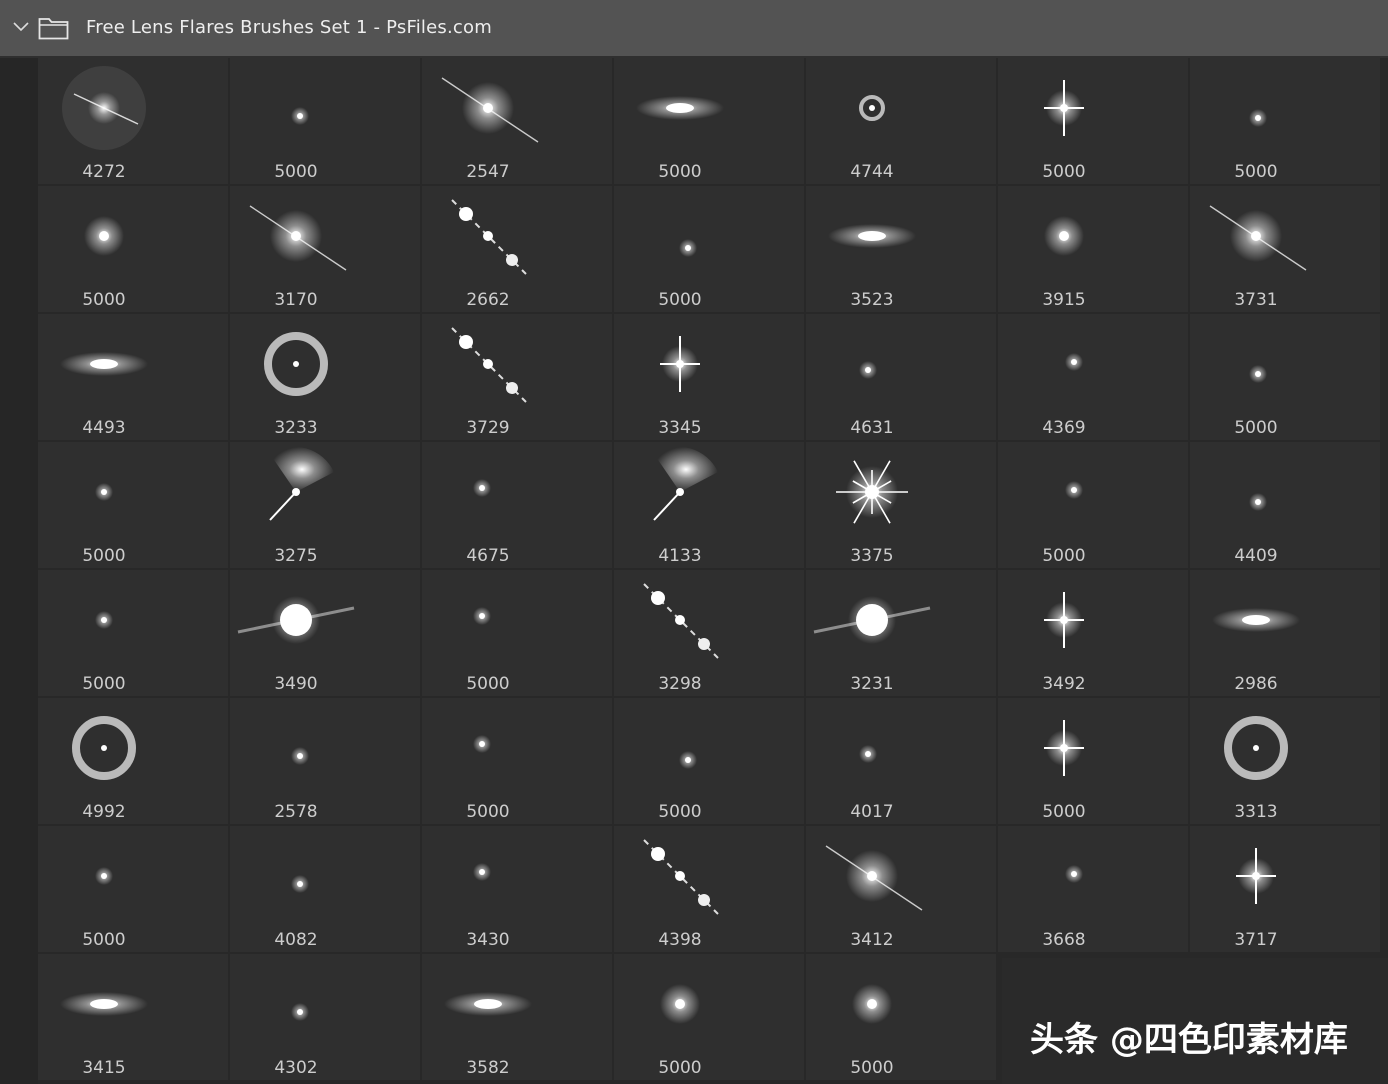 The height and width of the screenshot is (1084, 1388). What do you see at coordinates (133, 761) in the screenshot?
I see `brush-preset: 4992` at bounding box center [133, 761].